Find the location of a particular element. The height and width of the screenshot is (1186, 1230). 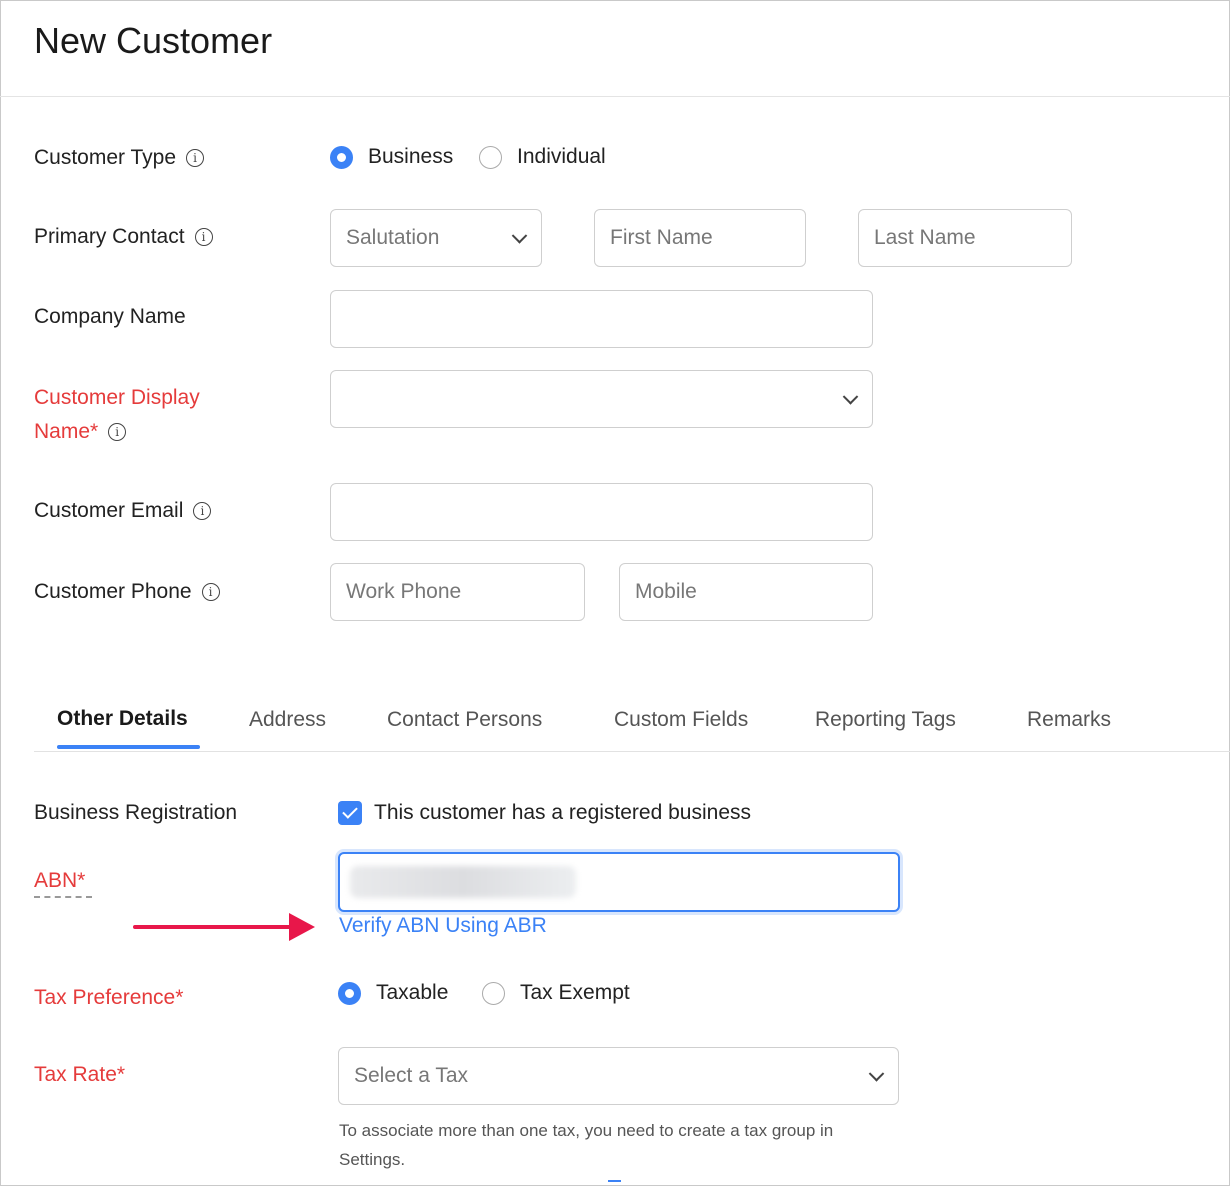

tax-rate-label-text: Tax Rate* is located at coordinates (80, 1074).